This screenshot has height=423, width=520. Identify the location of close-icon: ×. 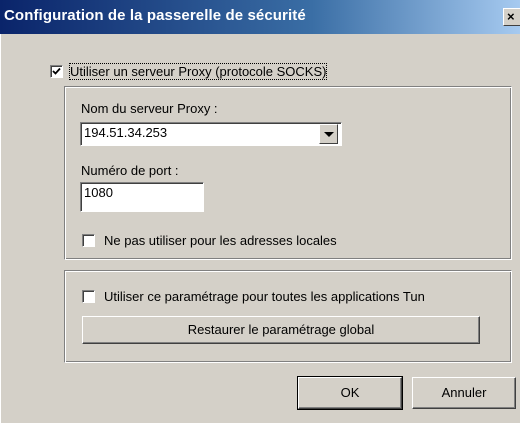
(511, 16).